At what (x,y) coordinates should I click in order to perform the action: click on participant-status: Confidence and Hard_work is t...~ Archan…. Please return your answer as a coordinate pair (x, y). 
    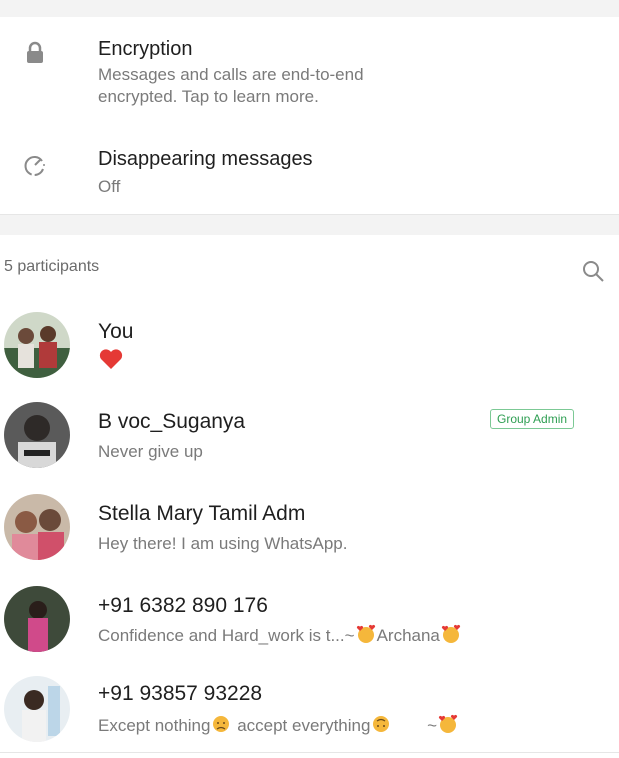
    Looking at the image, I should click on (280, 636).